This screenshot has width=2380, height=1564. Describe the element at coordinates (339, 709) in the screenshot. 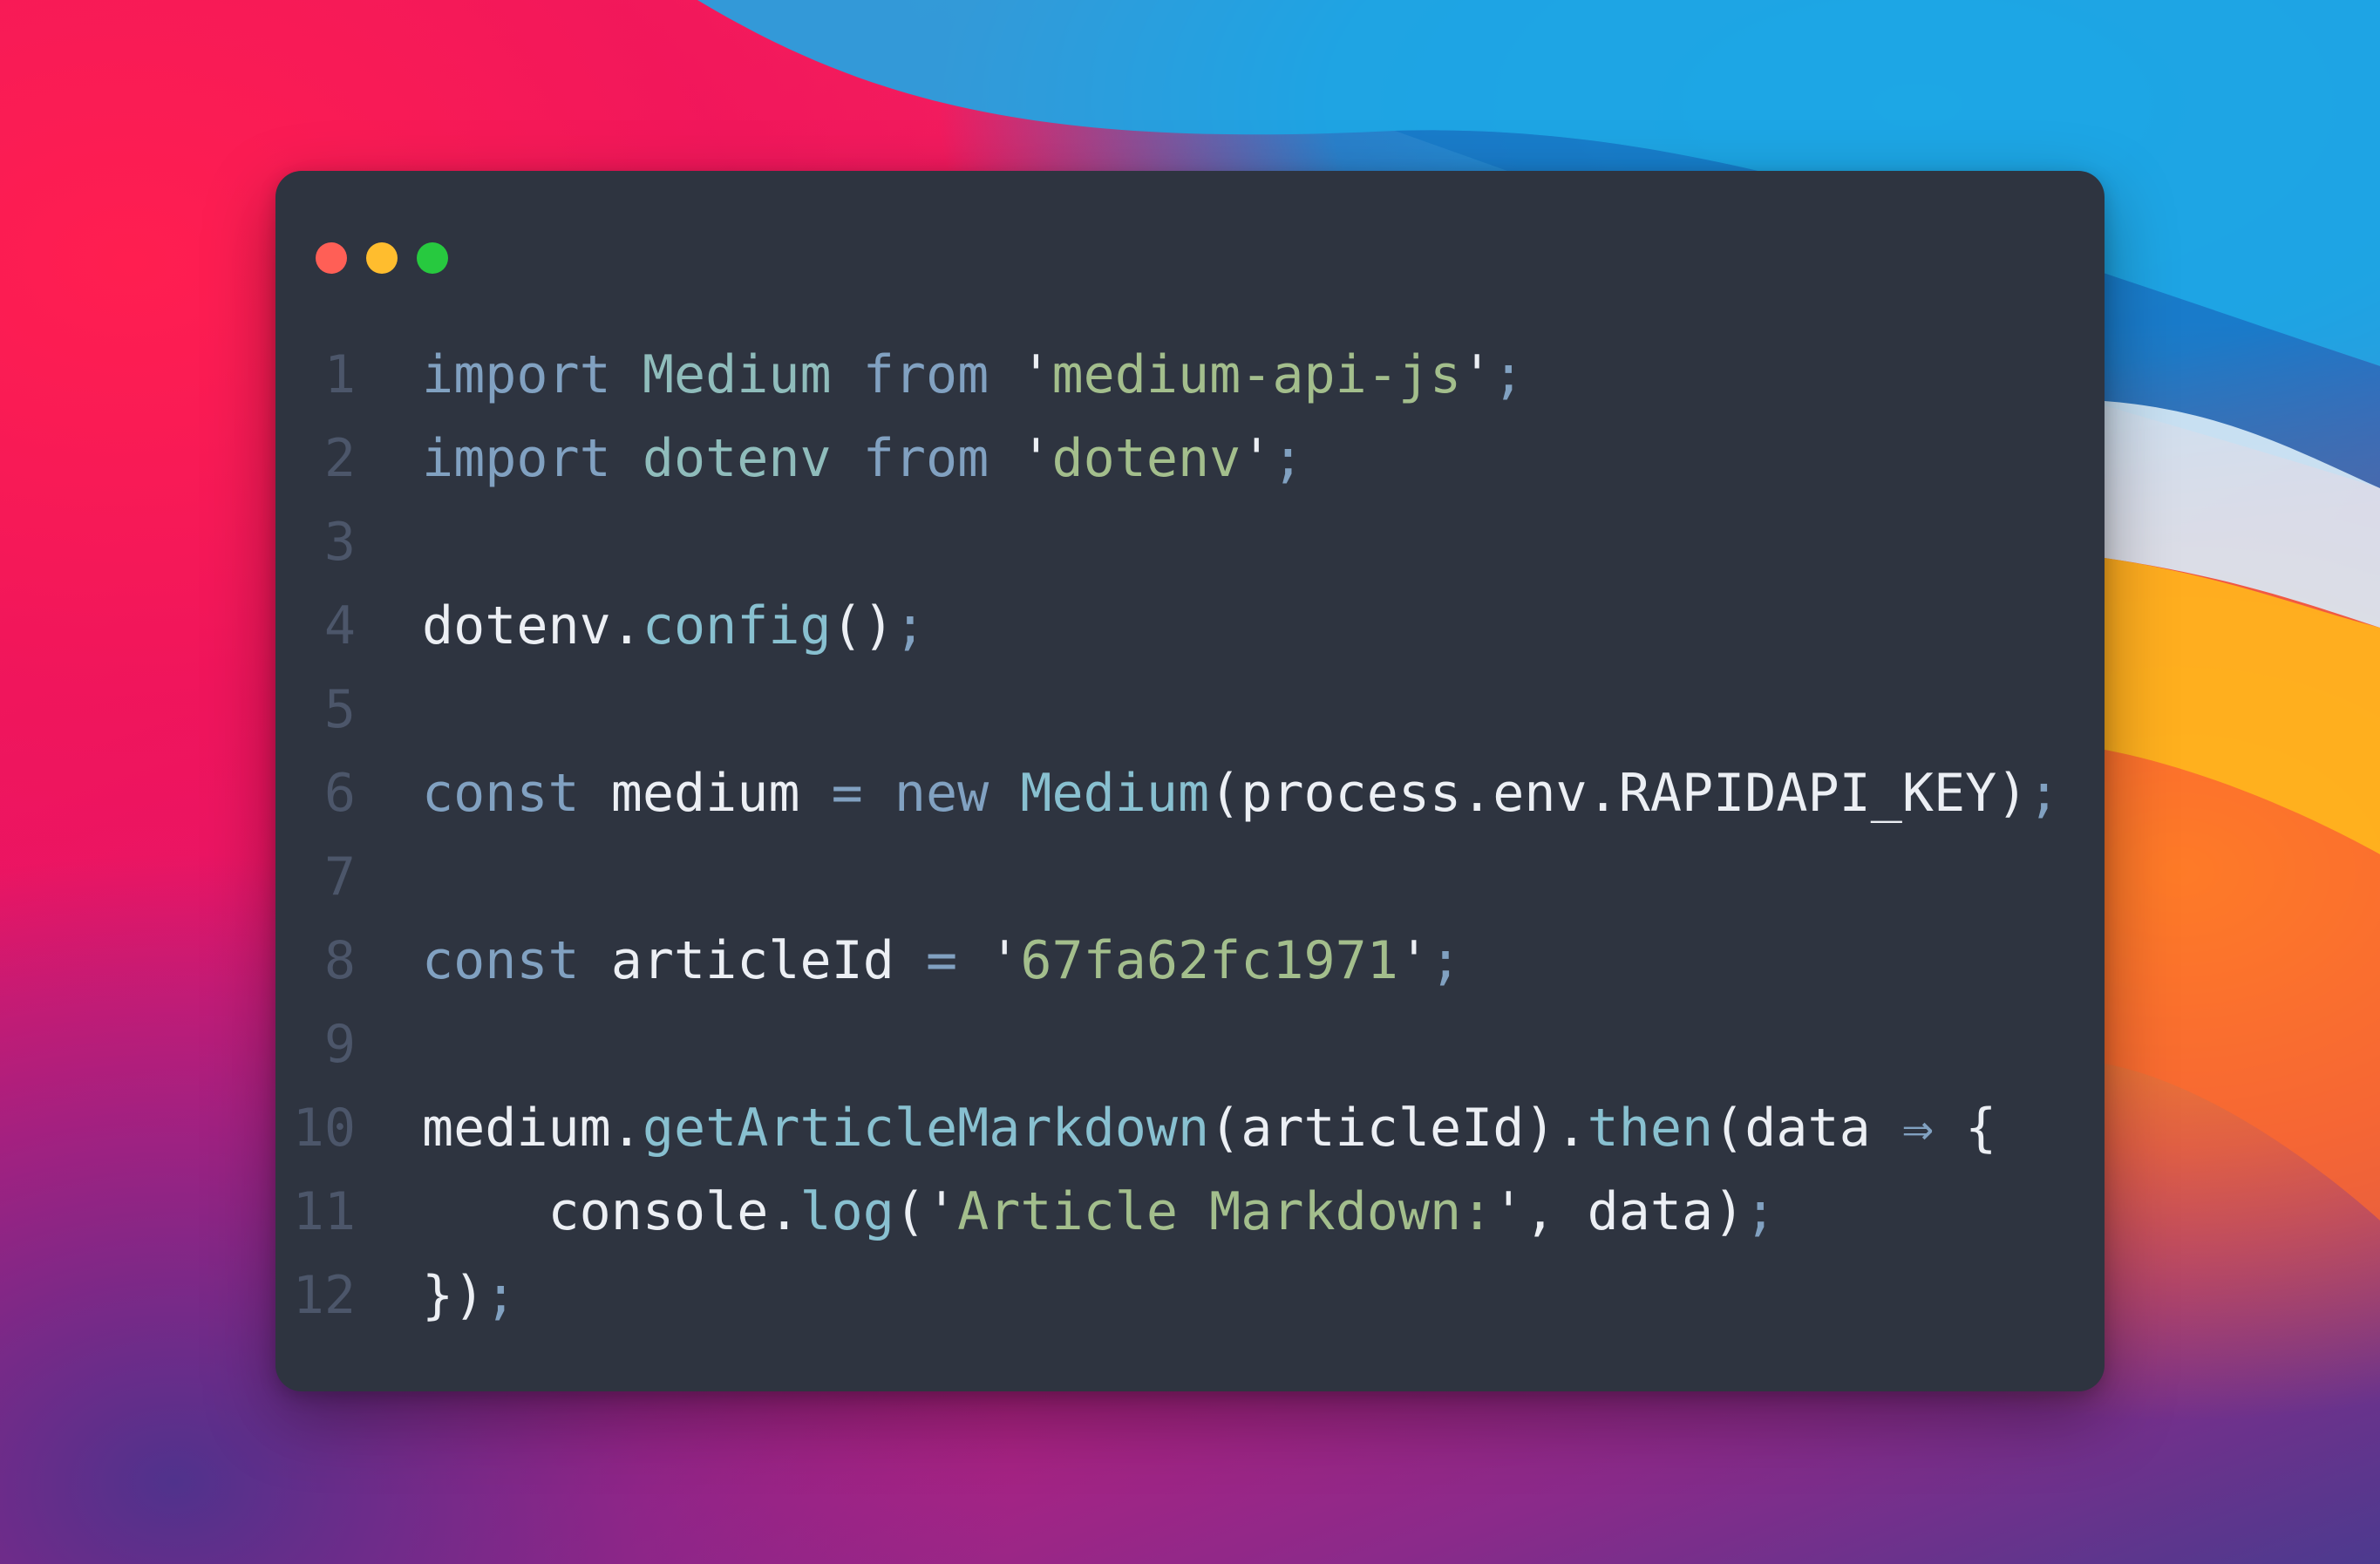

I see `line-number: 5` at that location.